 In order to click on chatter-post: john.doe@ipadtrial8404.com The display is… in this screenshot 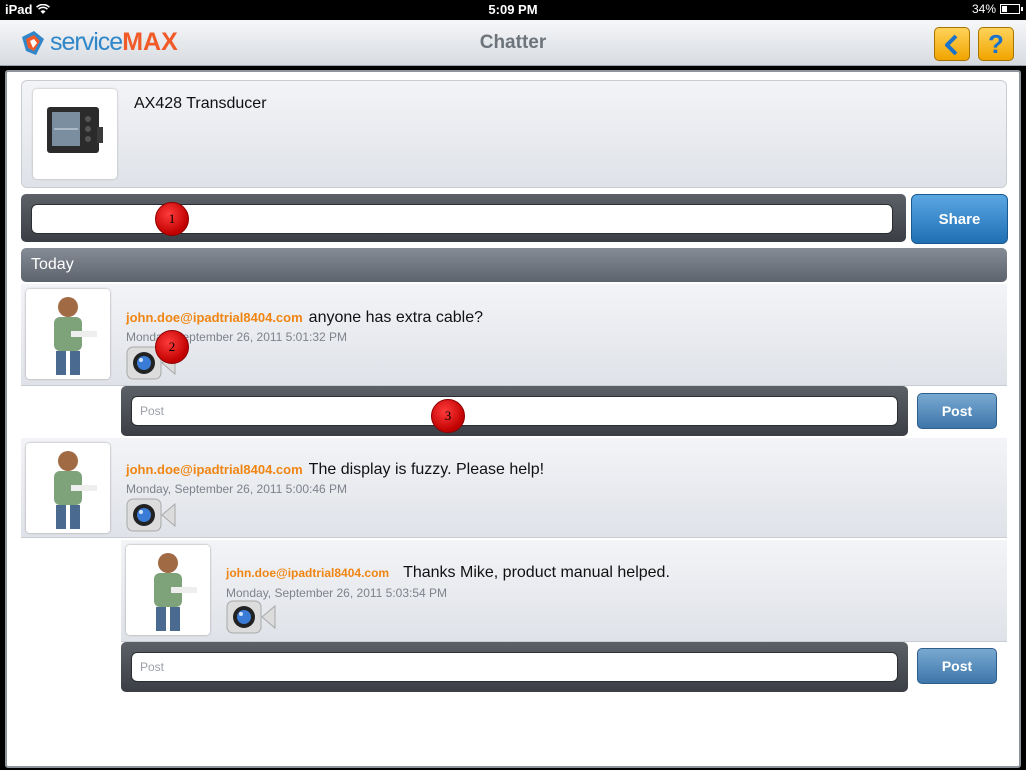, I will do `click(514, 488)`.